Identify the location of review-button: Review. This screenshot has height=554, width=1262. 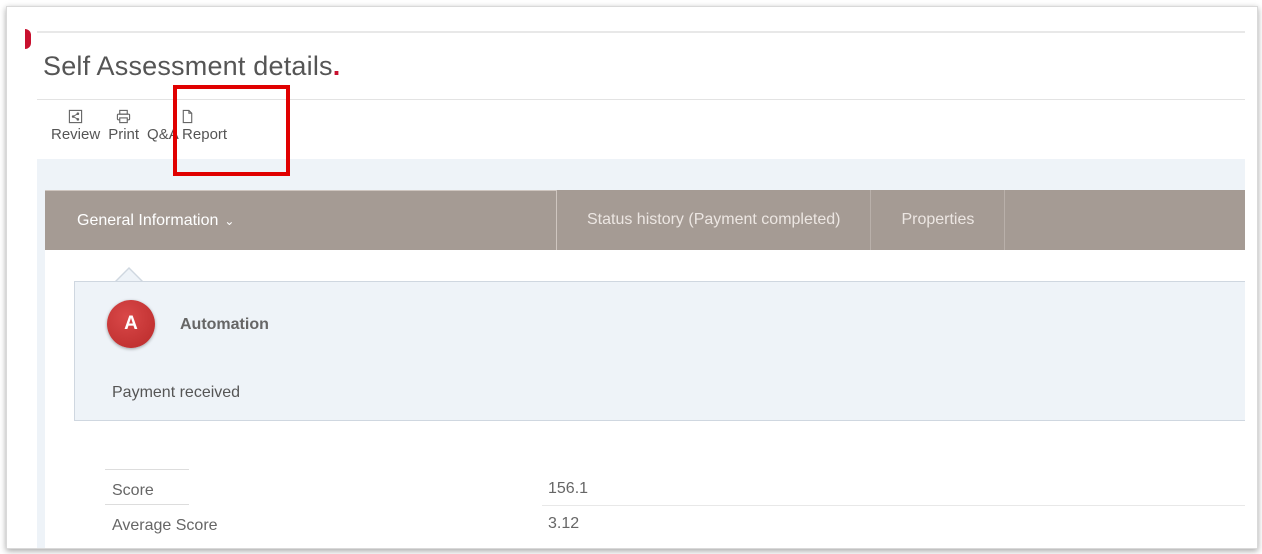
(75, 134).